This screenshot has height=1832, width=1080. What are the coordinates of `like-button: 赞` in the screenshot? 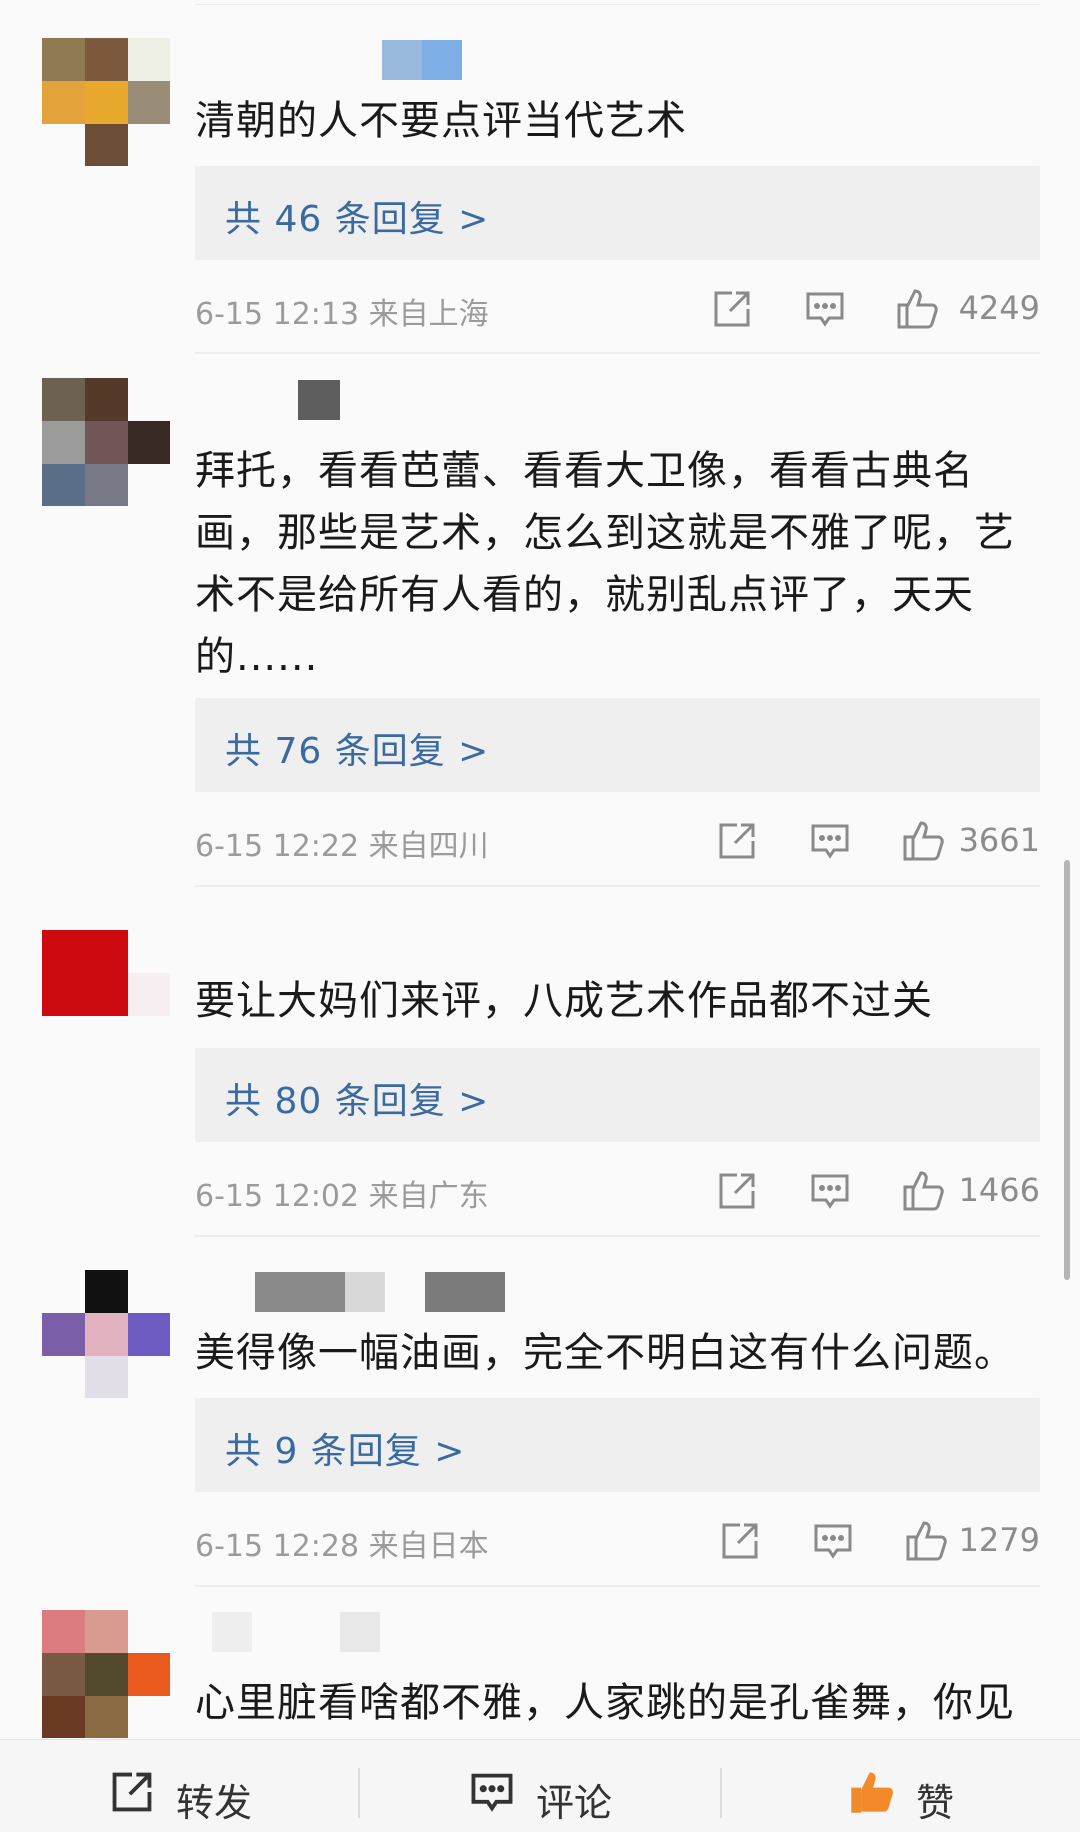 It's located at (920, 1786).